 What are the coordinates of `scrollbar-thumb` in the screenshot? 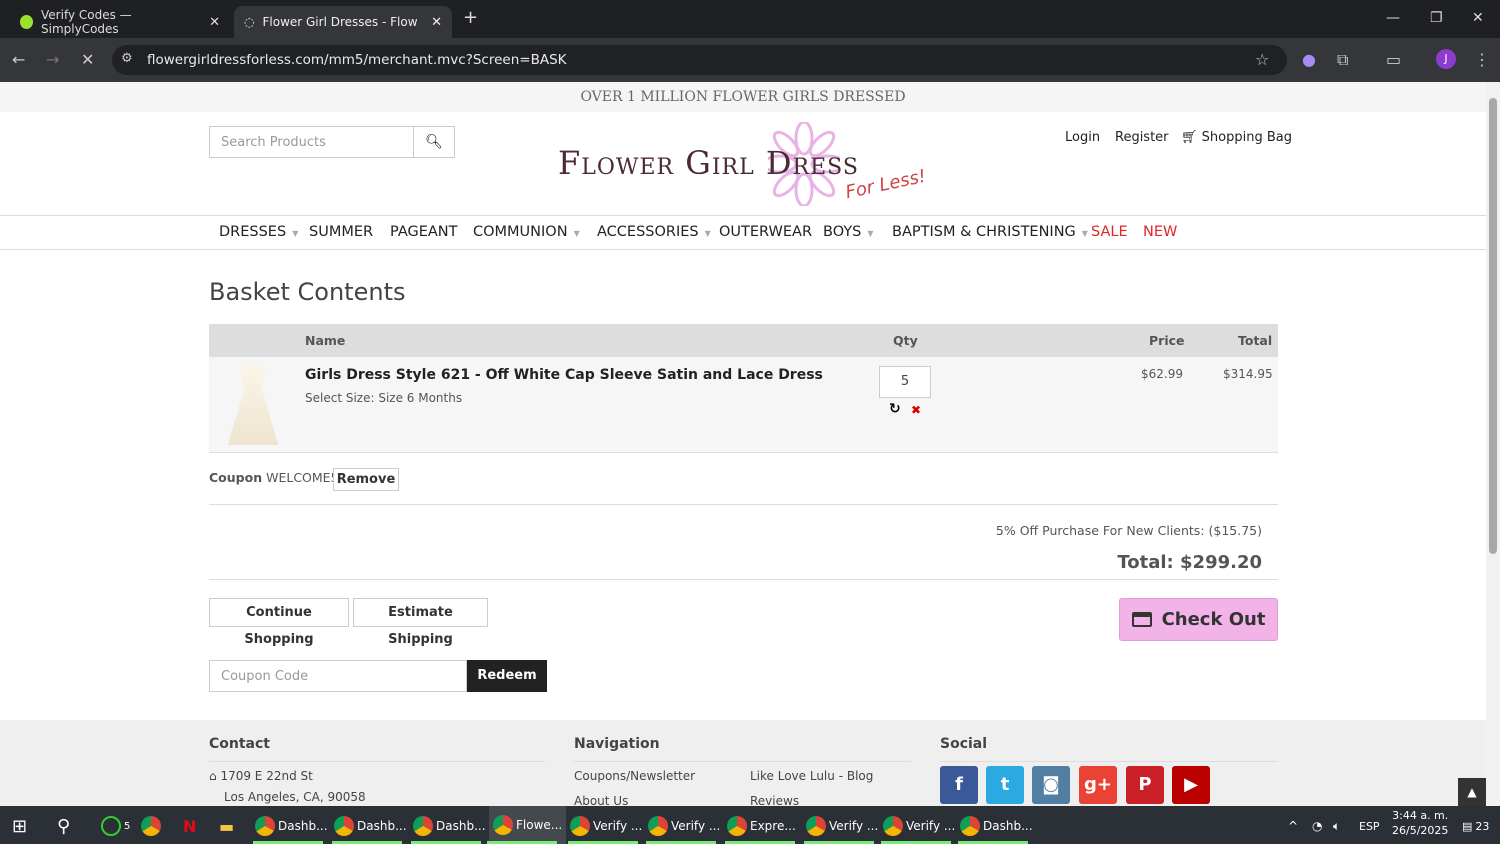 It's located at (1493, 326).